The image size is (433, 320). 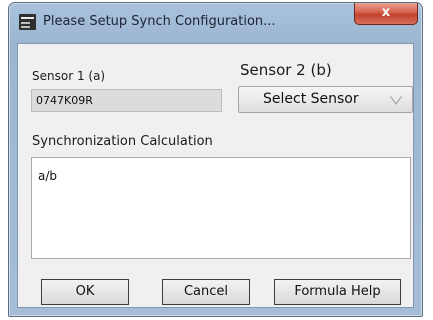 I want to click on ok-button: OK, so click(x=85, y=292).